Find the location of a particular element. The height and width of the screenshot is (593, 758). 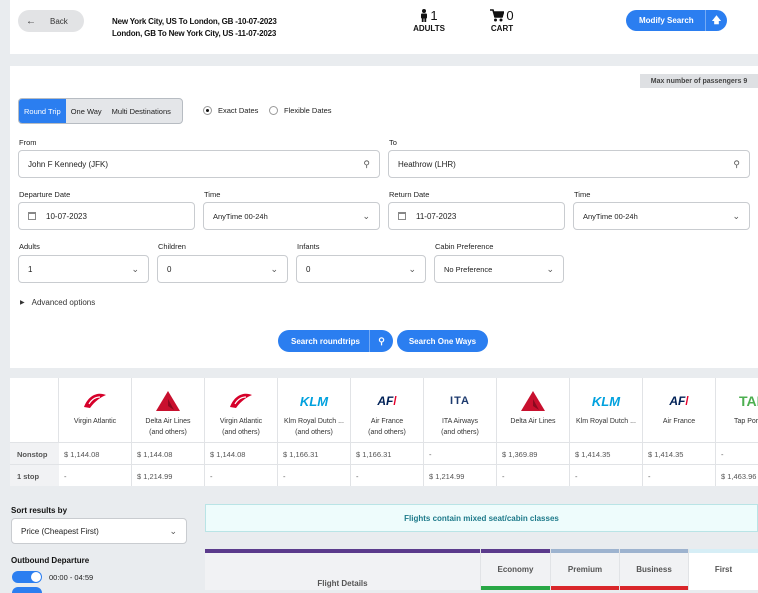

search-roundtrips-label: Search roundtrips is located at coordinates (325, 341).